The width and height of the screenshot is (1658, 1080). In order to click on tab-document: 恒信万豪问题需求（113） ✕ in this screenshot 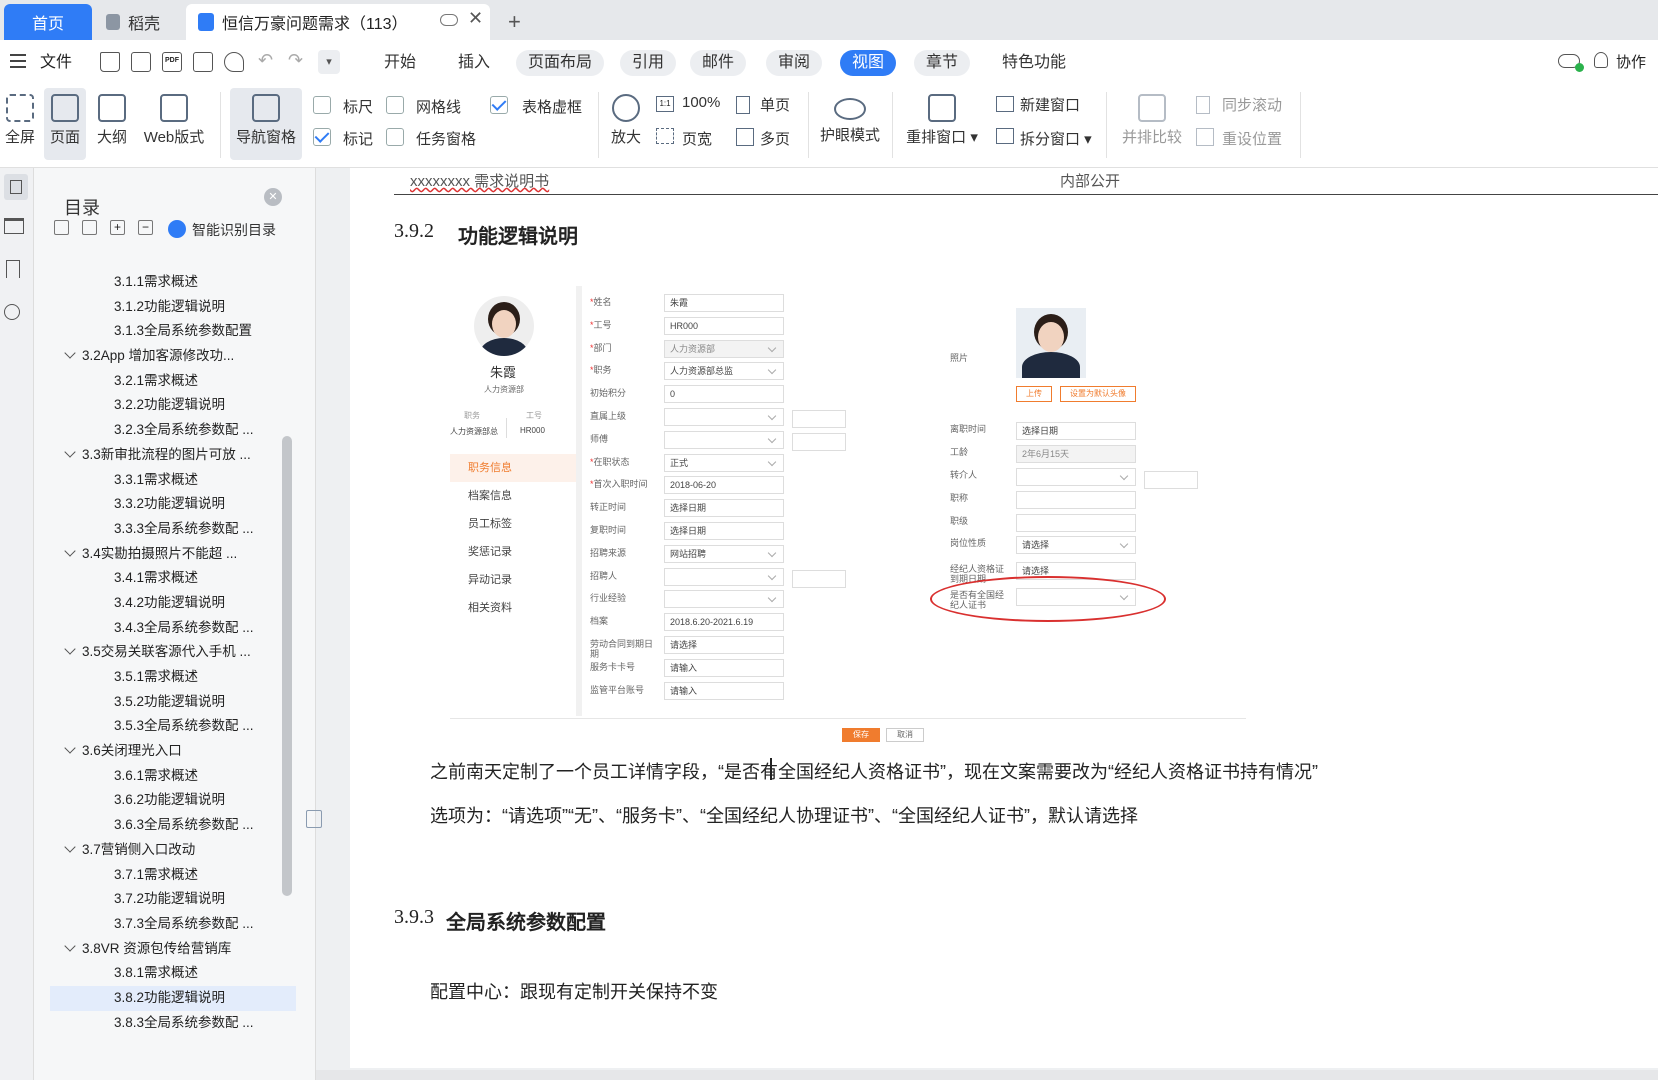, I will do `click(338, 22)`.